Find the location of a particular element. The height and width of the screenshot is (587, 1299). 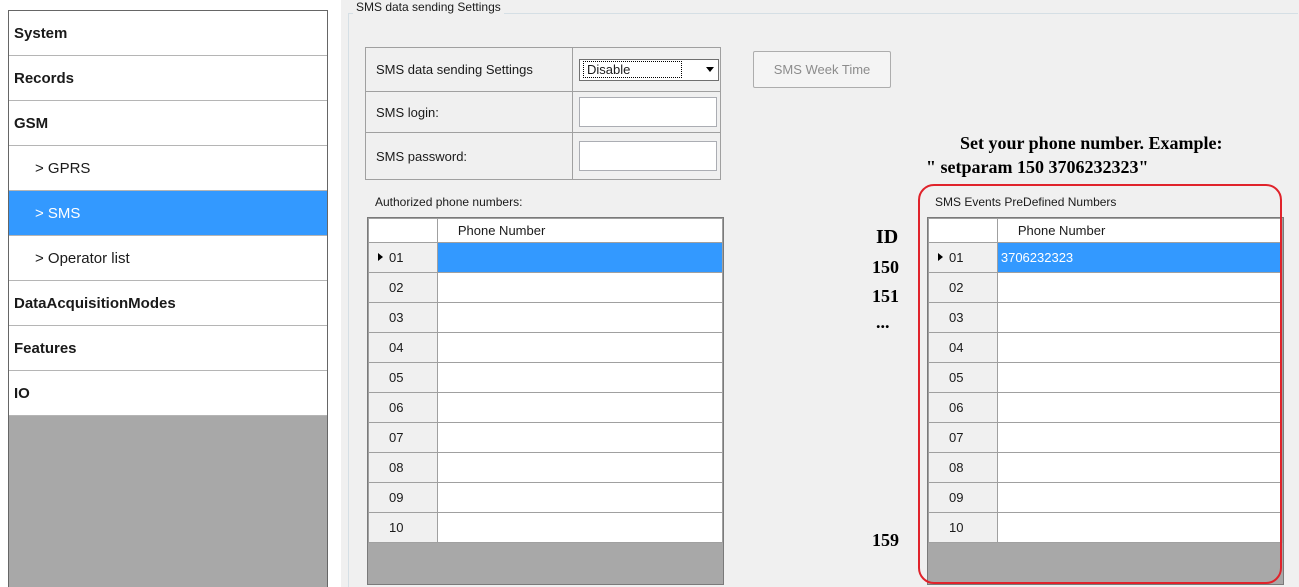

sms-password-input is located at coordinates (648, 156).